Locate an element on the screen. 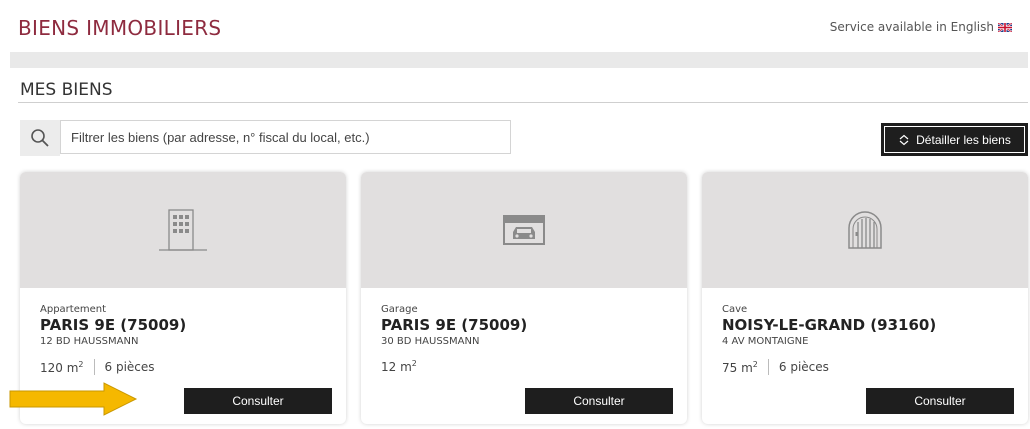 This screenshot has width=1030, height=429. cellar-door-icon is located at coordinates (865, 230).